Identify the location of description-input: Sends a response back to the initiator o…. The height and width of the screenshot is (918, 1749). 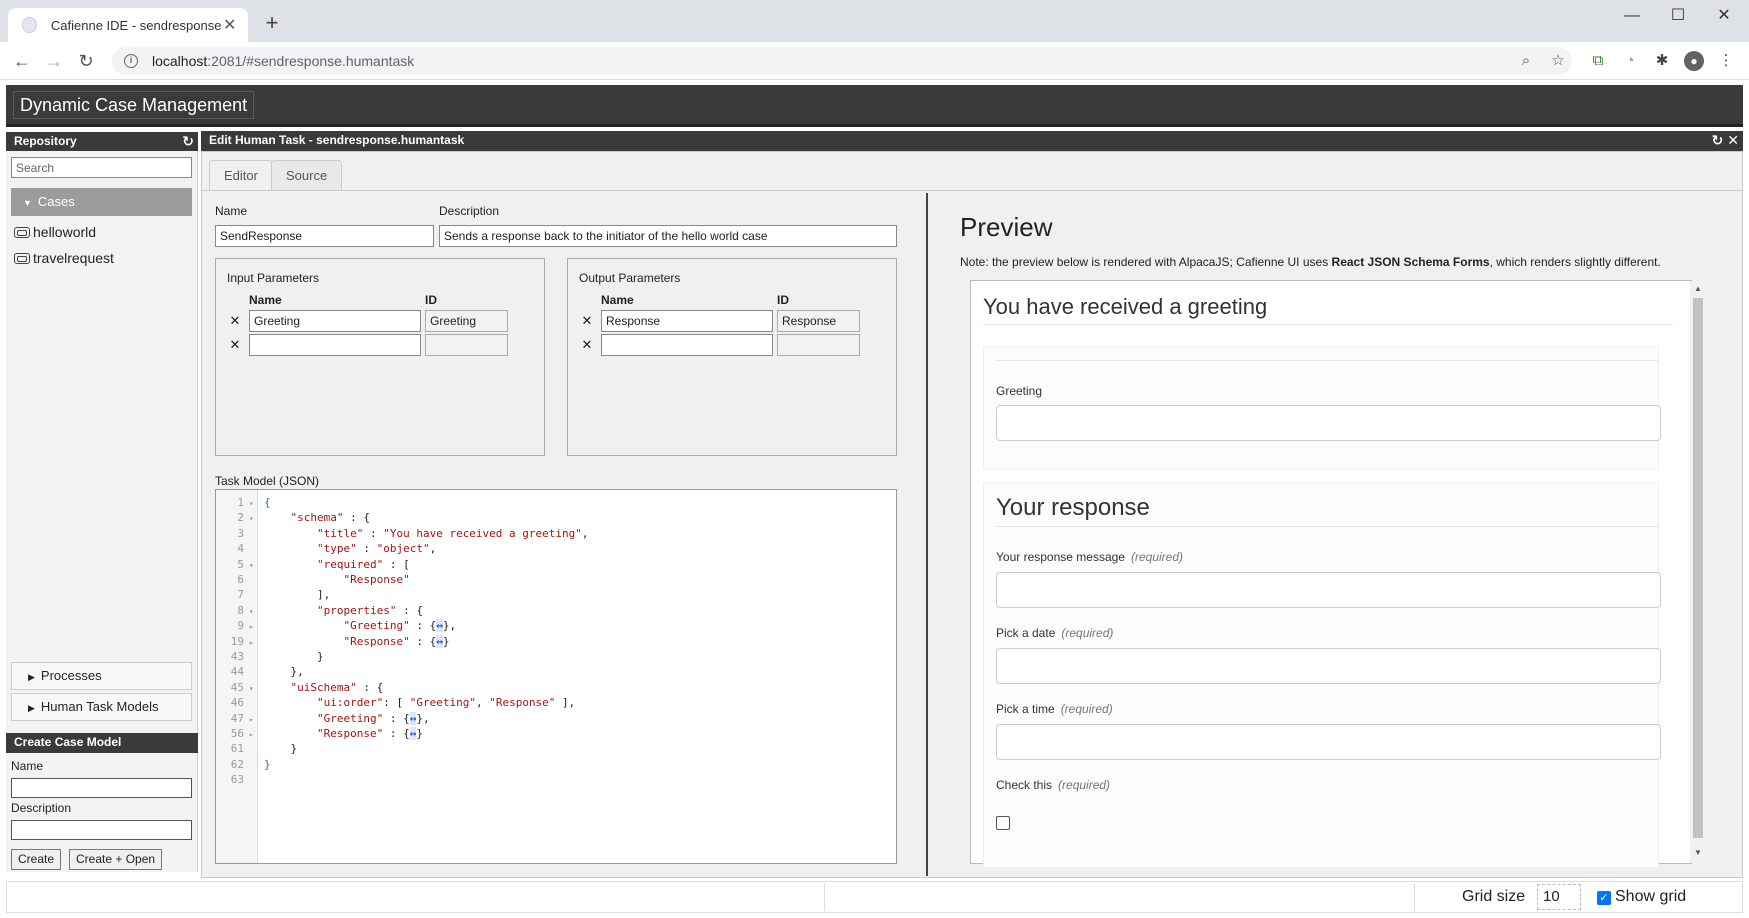
(668, 236).